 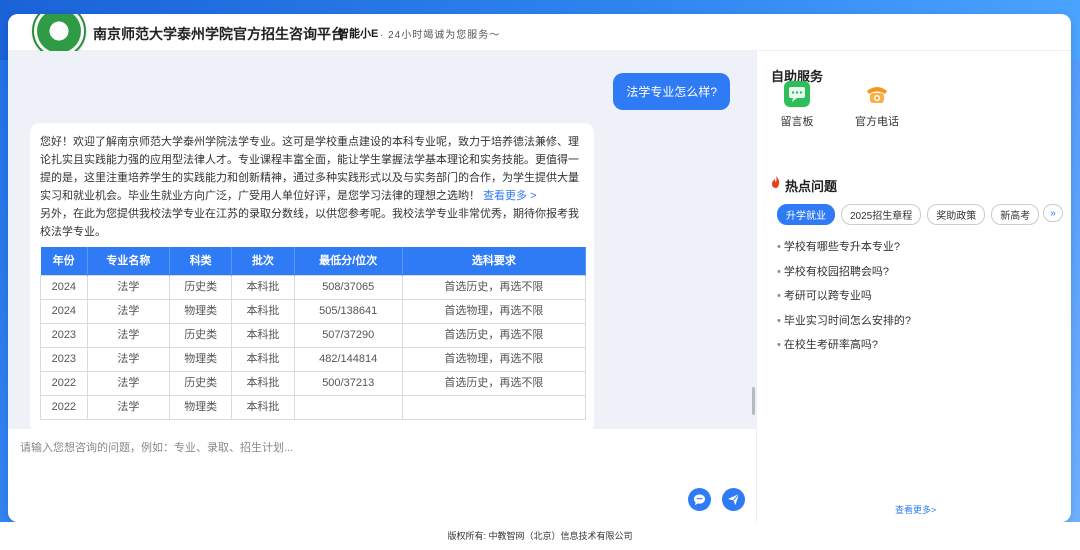 What do you see at coordinates (219, 34) in the screenshot?
I see `site-title: 南京师范大学泰州学院官方招生咨询平台` at bounding box center [219, 34].